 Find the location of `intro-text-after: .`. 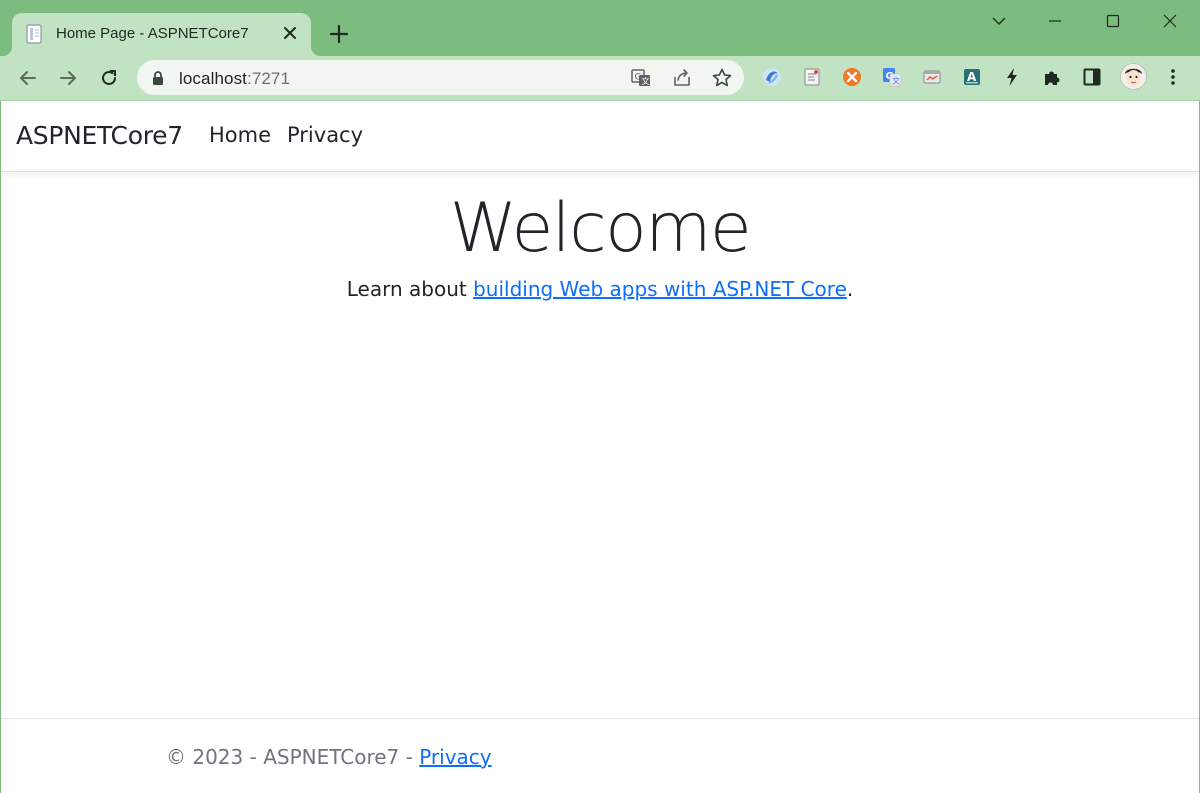

intro-text-after: . is located at coordinates (850, 289).